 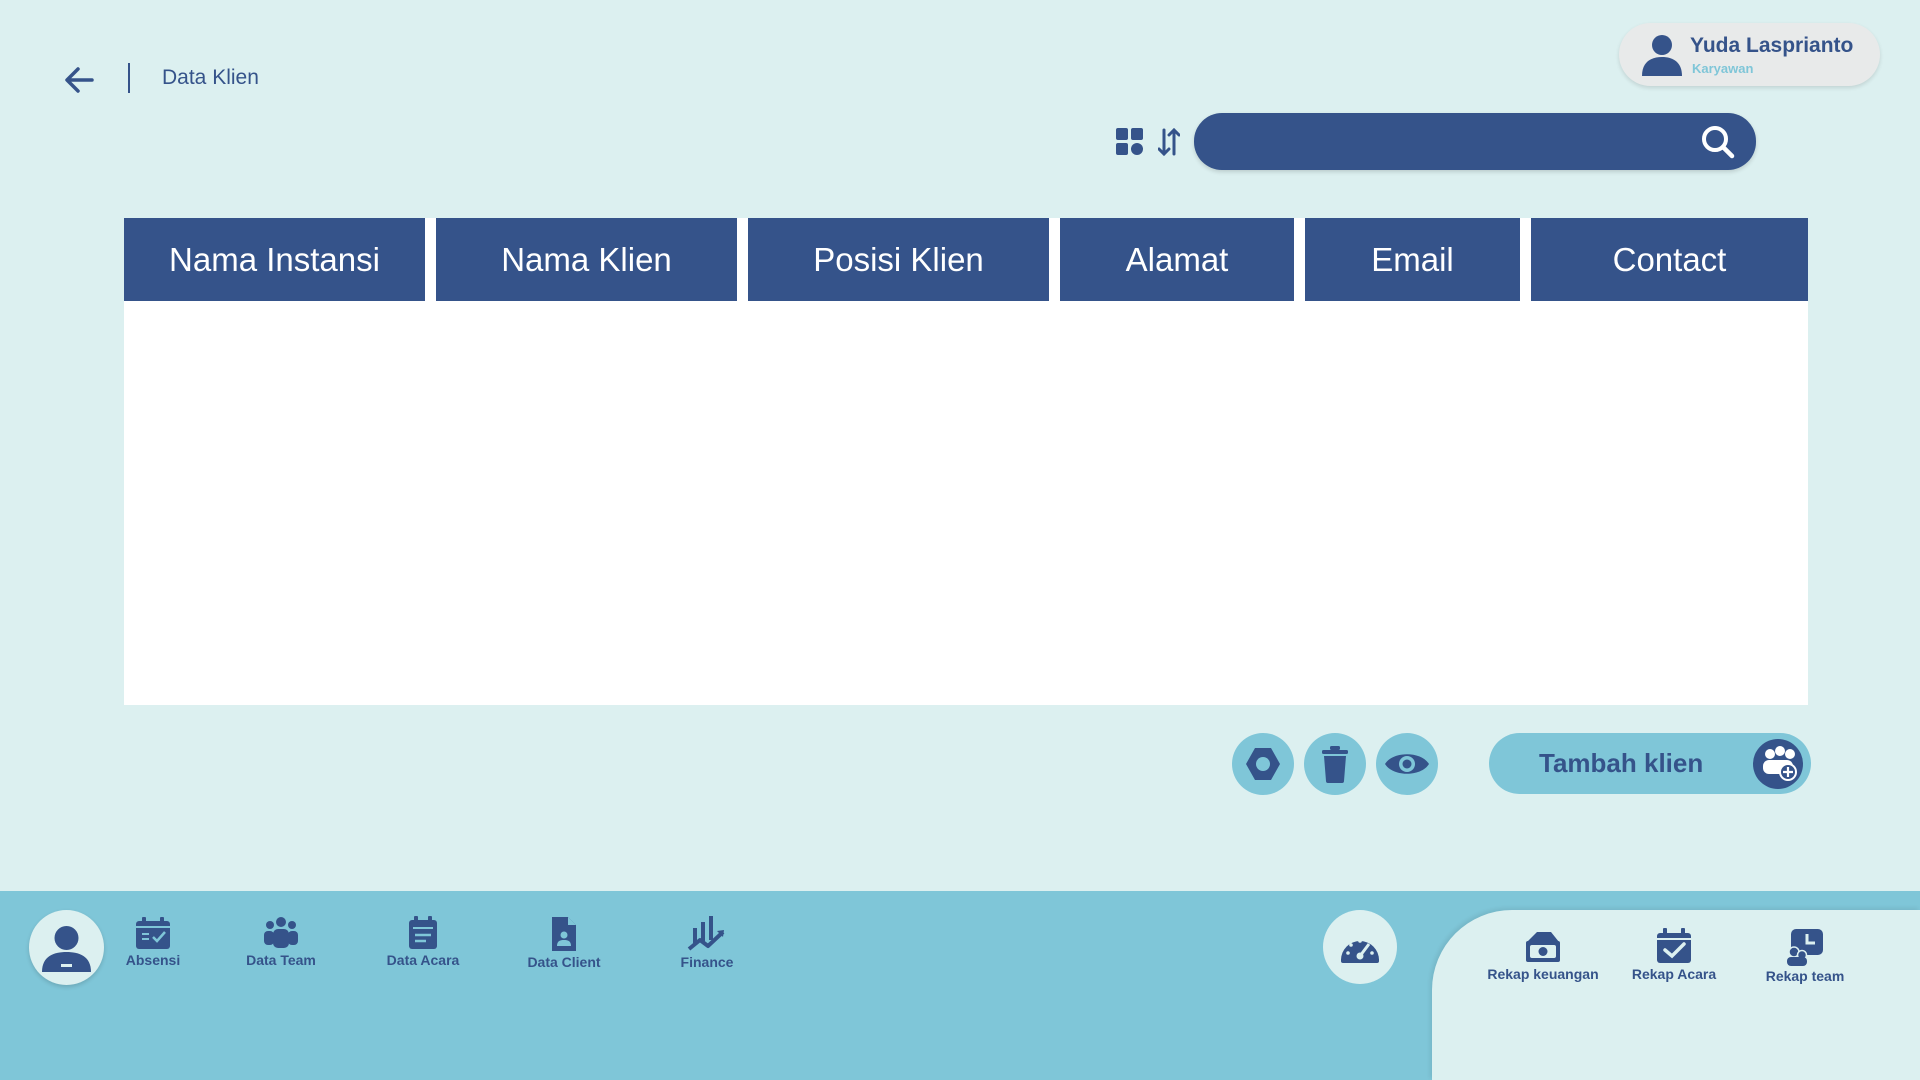 What do you see at coordinates (1723, 68) in the screenshot?
I see `user-role: Karyawan` at bounding box center [1723, 68].